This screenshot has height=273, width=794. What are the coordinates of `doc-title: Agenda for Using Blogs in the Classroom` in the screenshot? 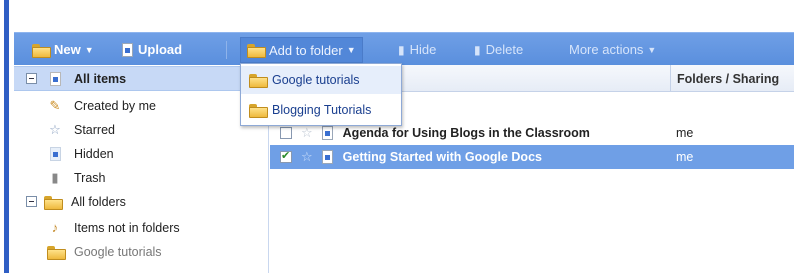 It's located at (466, 133).